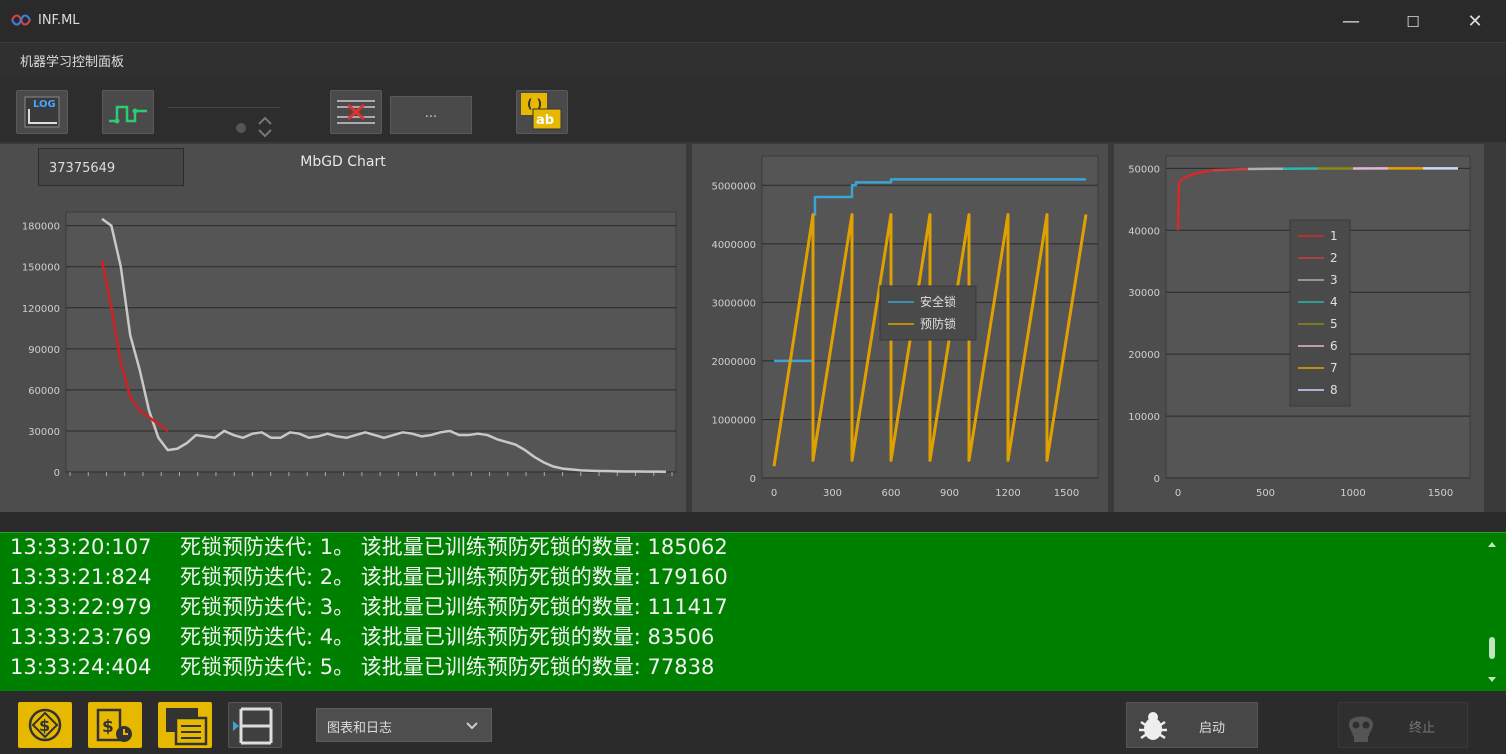 The height and width of the screenshot is (754, 1506). Describe the element at coordinates (1492, 612) in the screenshot. I see `log-scrollbar` at that location.